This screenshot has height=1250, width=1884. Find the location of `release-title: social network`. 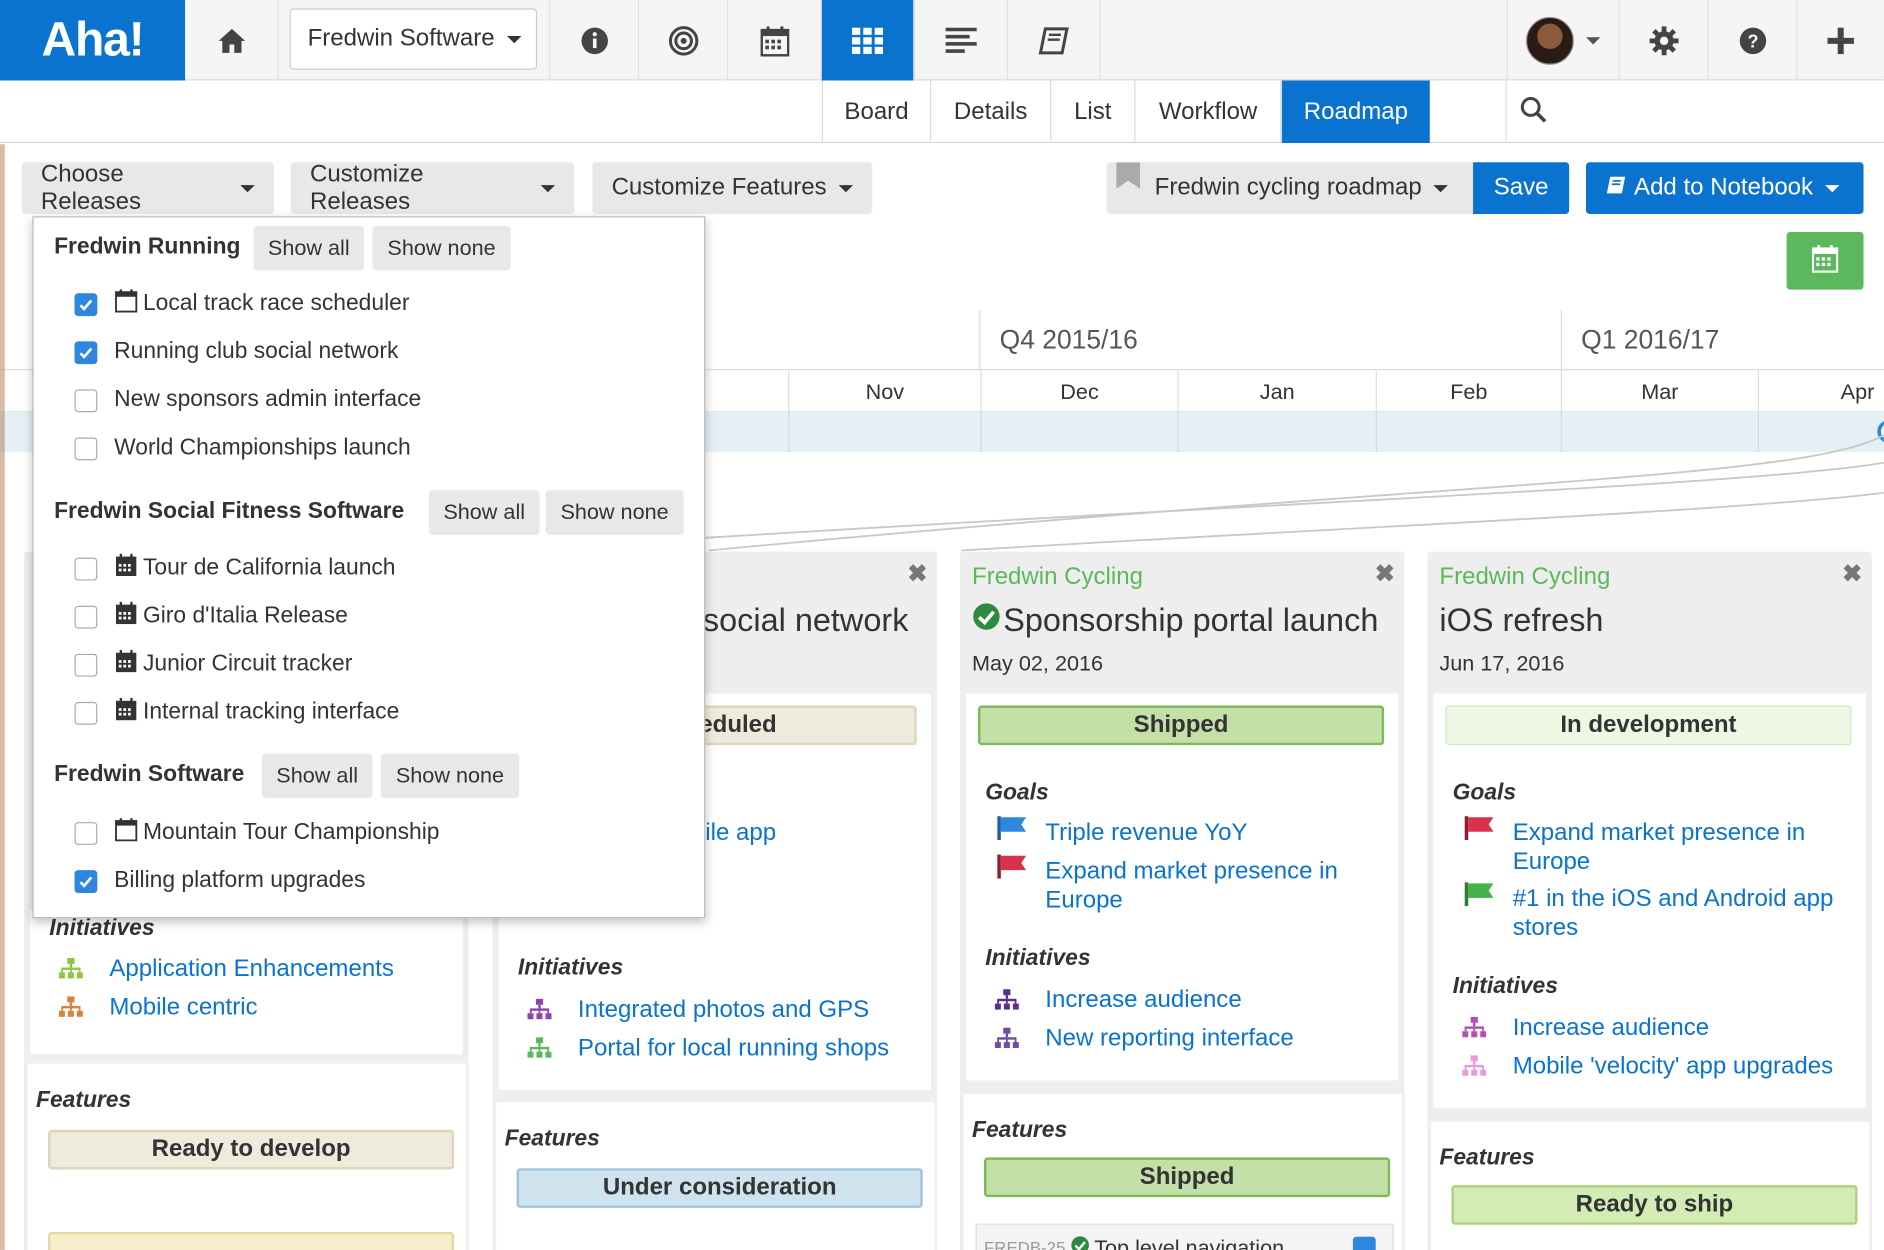

release-title: social network is located at coordinates (806, 620).